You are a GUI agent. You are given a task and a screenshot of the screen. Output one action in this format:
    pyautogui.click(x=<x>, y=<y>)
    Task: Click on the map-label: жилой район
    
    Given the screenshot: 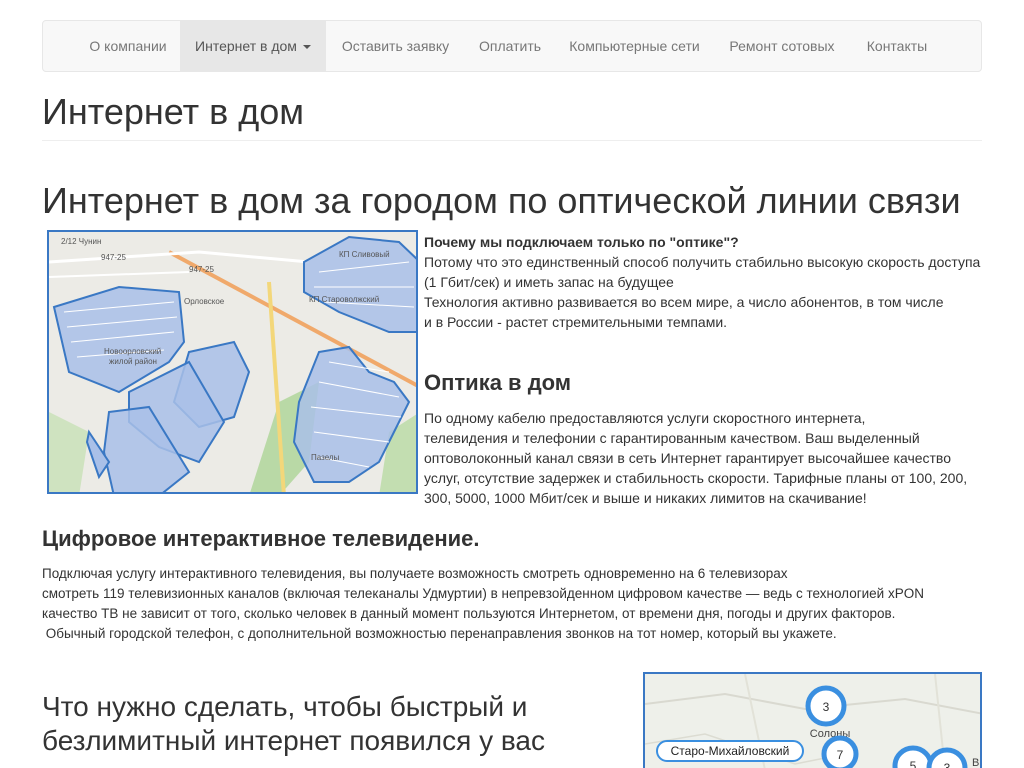 What is the action you would take?
    pyautogui.click(x=133, y=361)
    